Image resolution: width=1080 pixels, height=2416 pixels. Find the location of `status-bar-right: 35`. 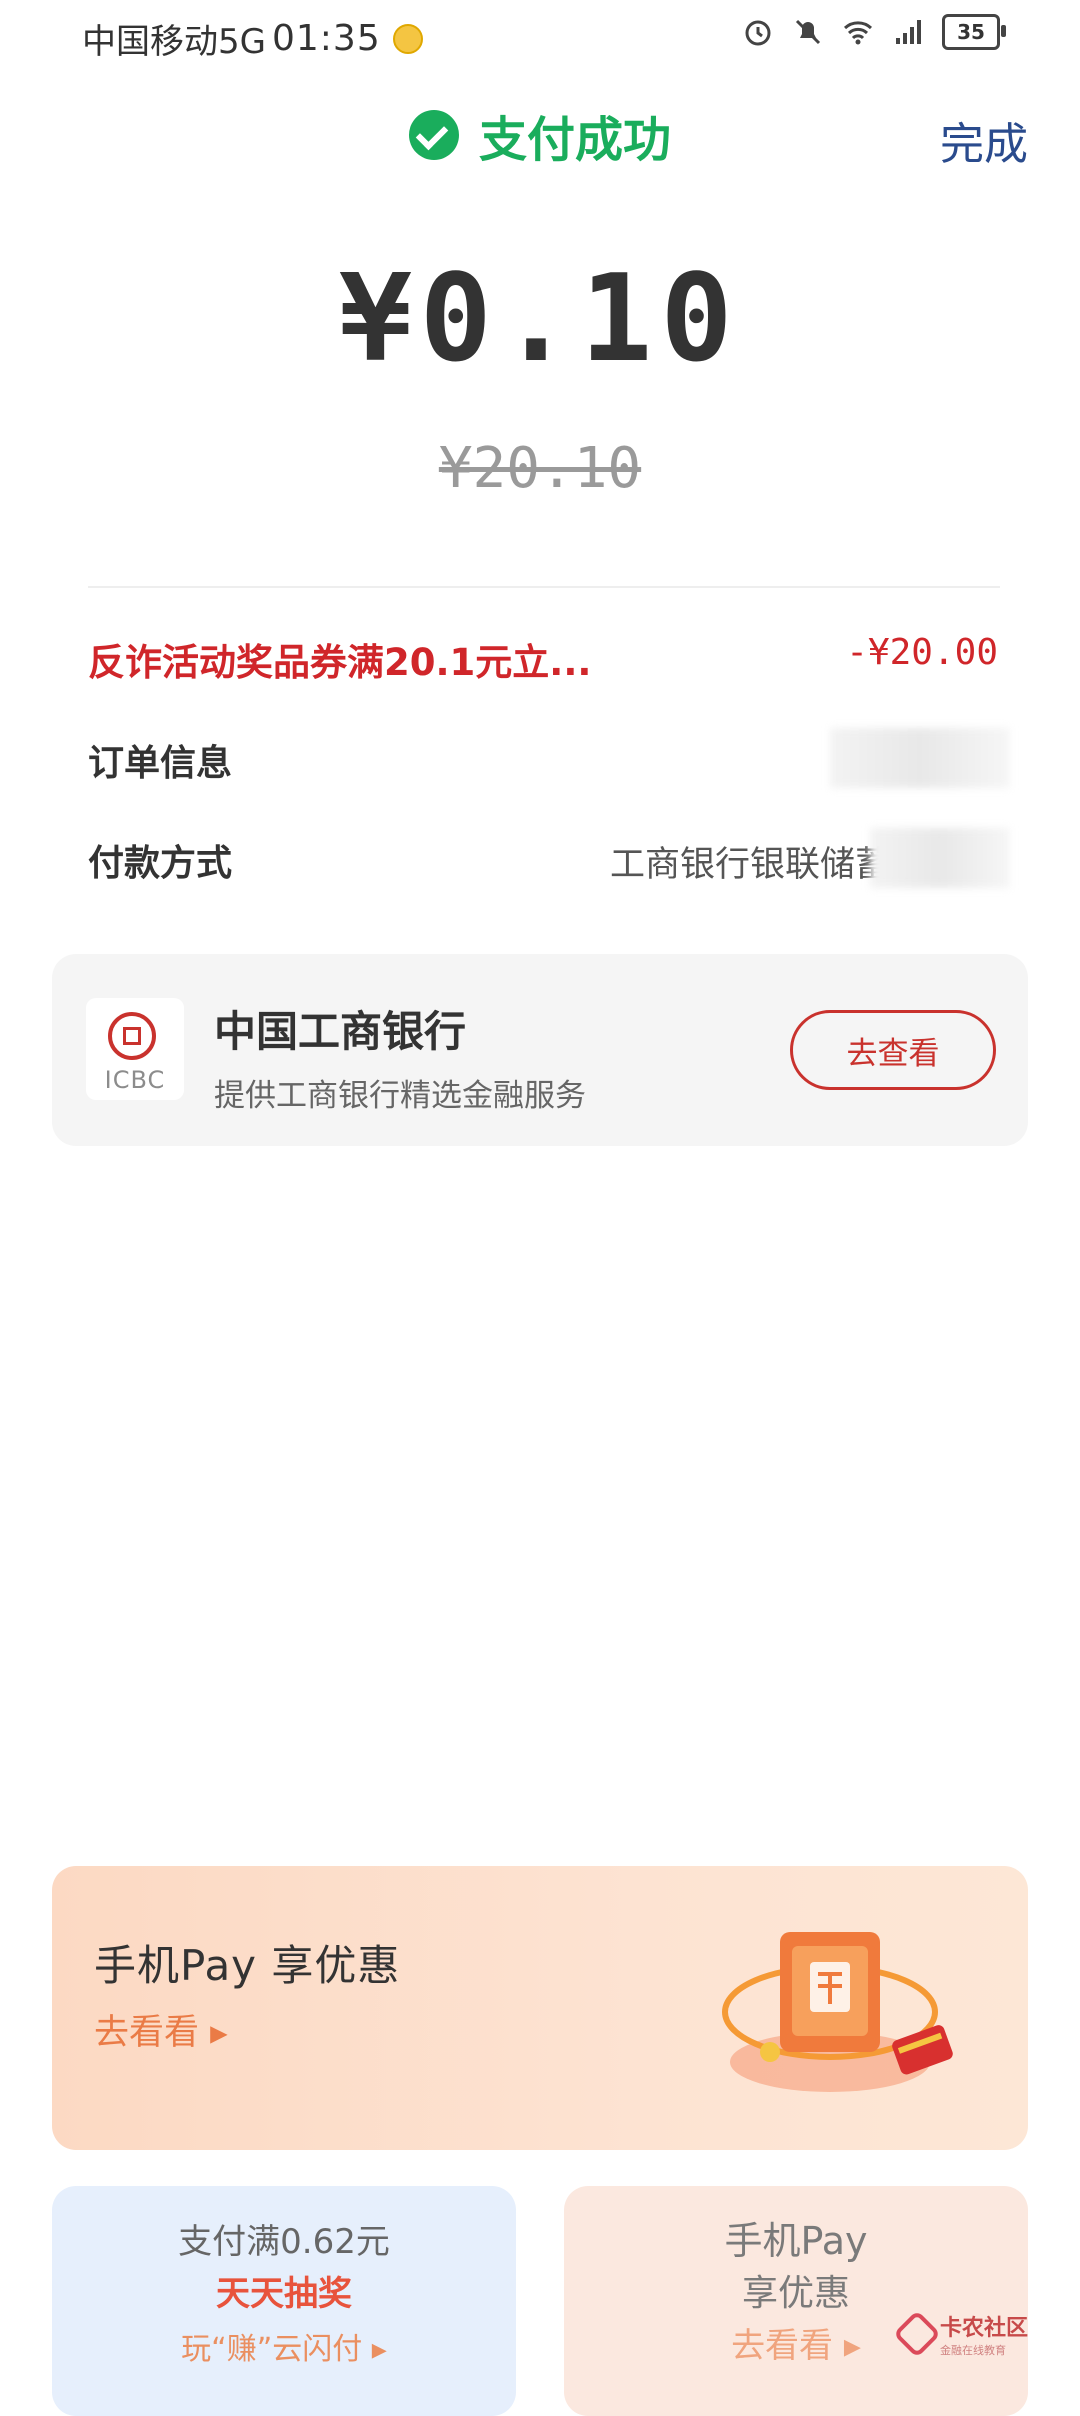

status-bar-right: 35 is located at coordinates (874, 32).